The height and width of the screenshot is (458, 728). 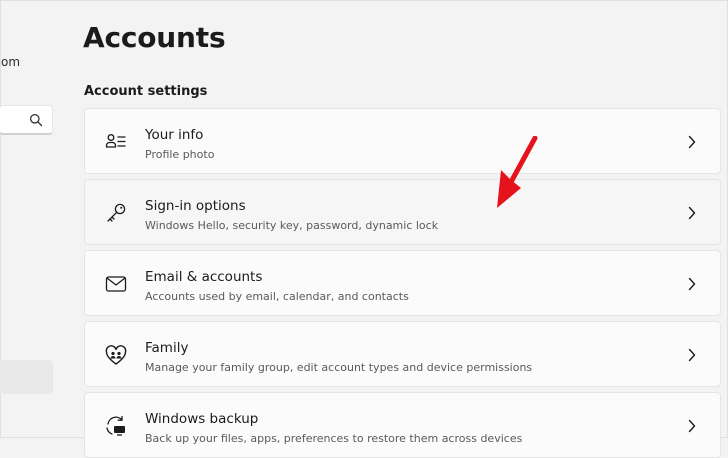 What do you see at coordinates (115, 425) in the screenshot?
I see `backup-icon` at bounding box center [115, 425].